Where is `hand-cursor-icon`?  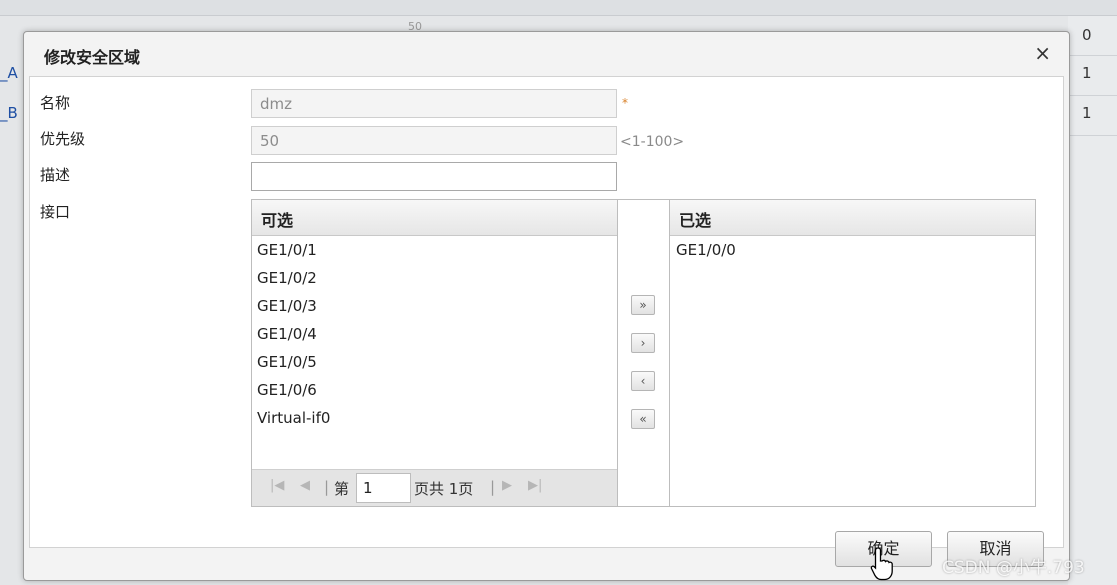 hand-cursor-icon is located at coordinates (881, 564).